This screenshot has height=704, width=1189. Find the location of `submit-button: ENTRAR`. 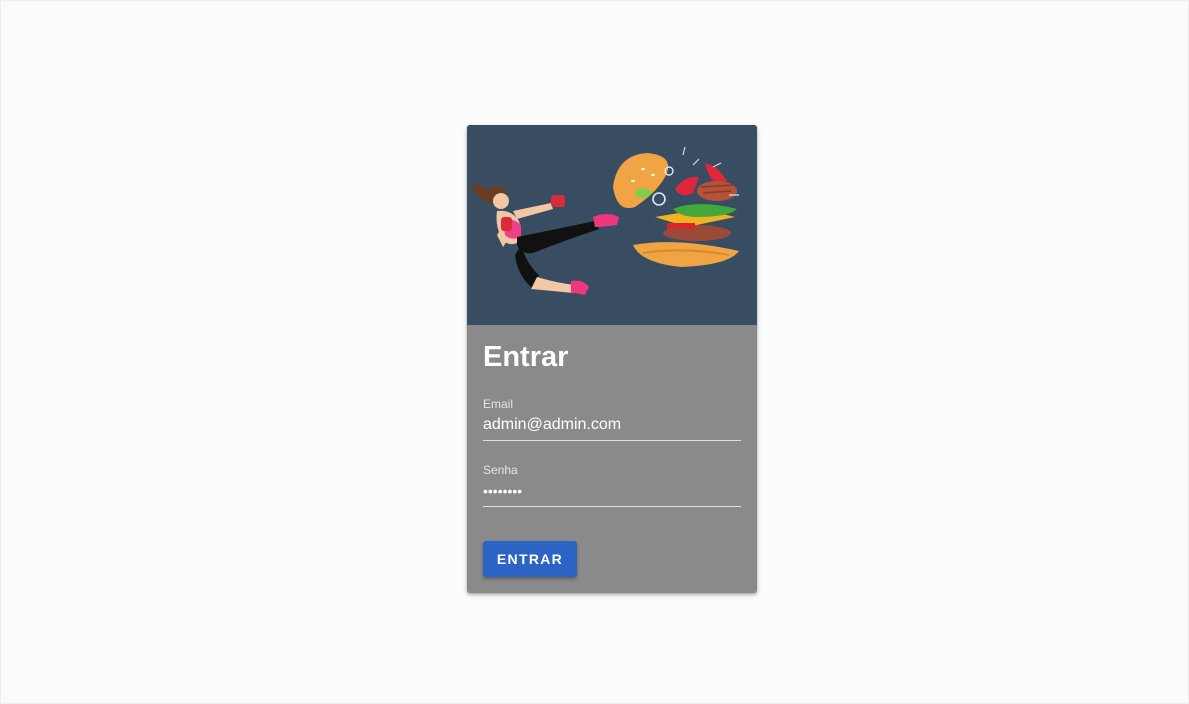

submit-button: ENTRAR is located at coordinates (530, 559).